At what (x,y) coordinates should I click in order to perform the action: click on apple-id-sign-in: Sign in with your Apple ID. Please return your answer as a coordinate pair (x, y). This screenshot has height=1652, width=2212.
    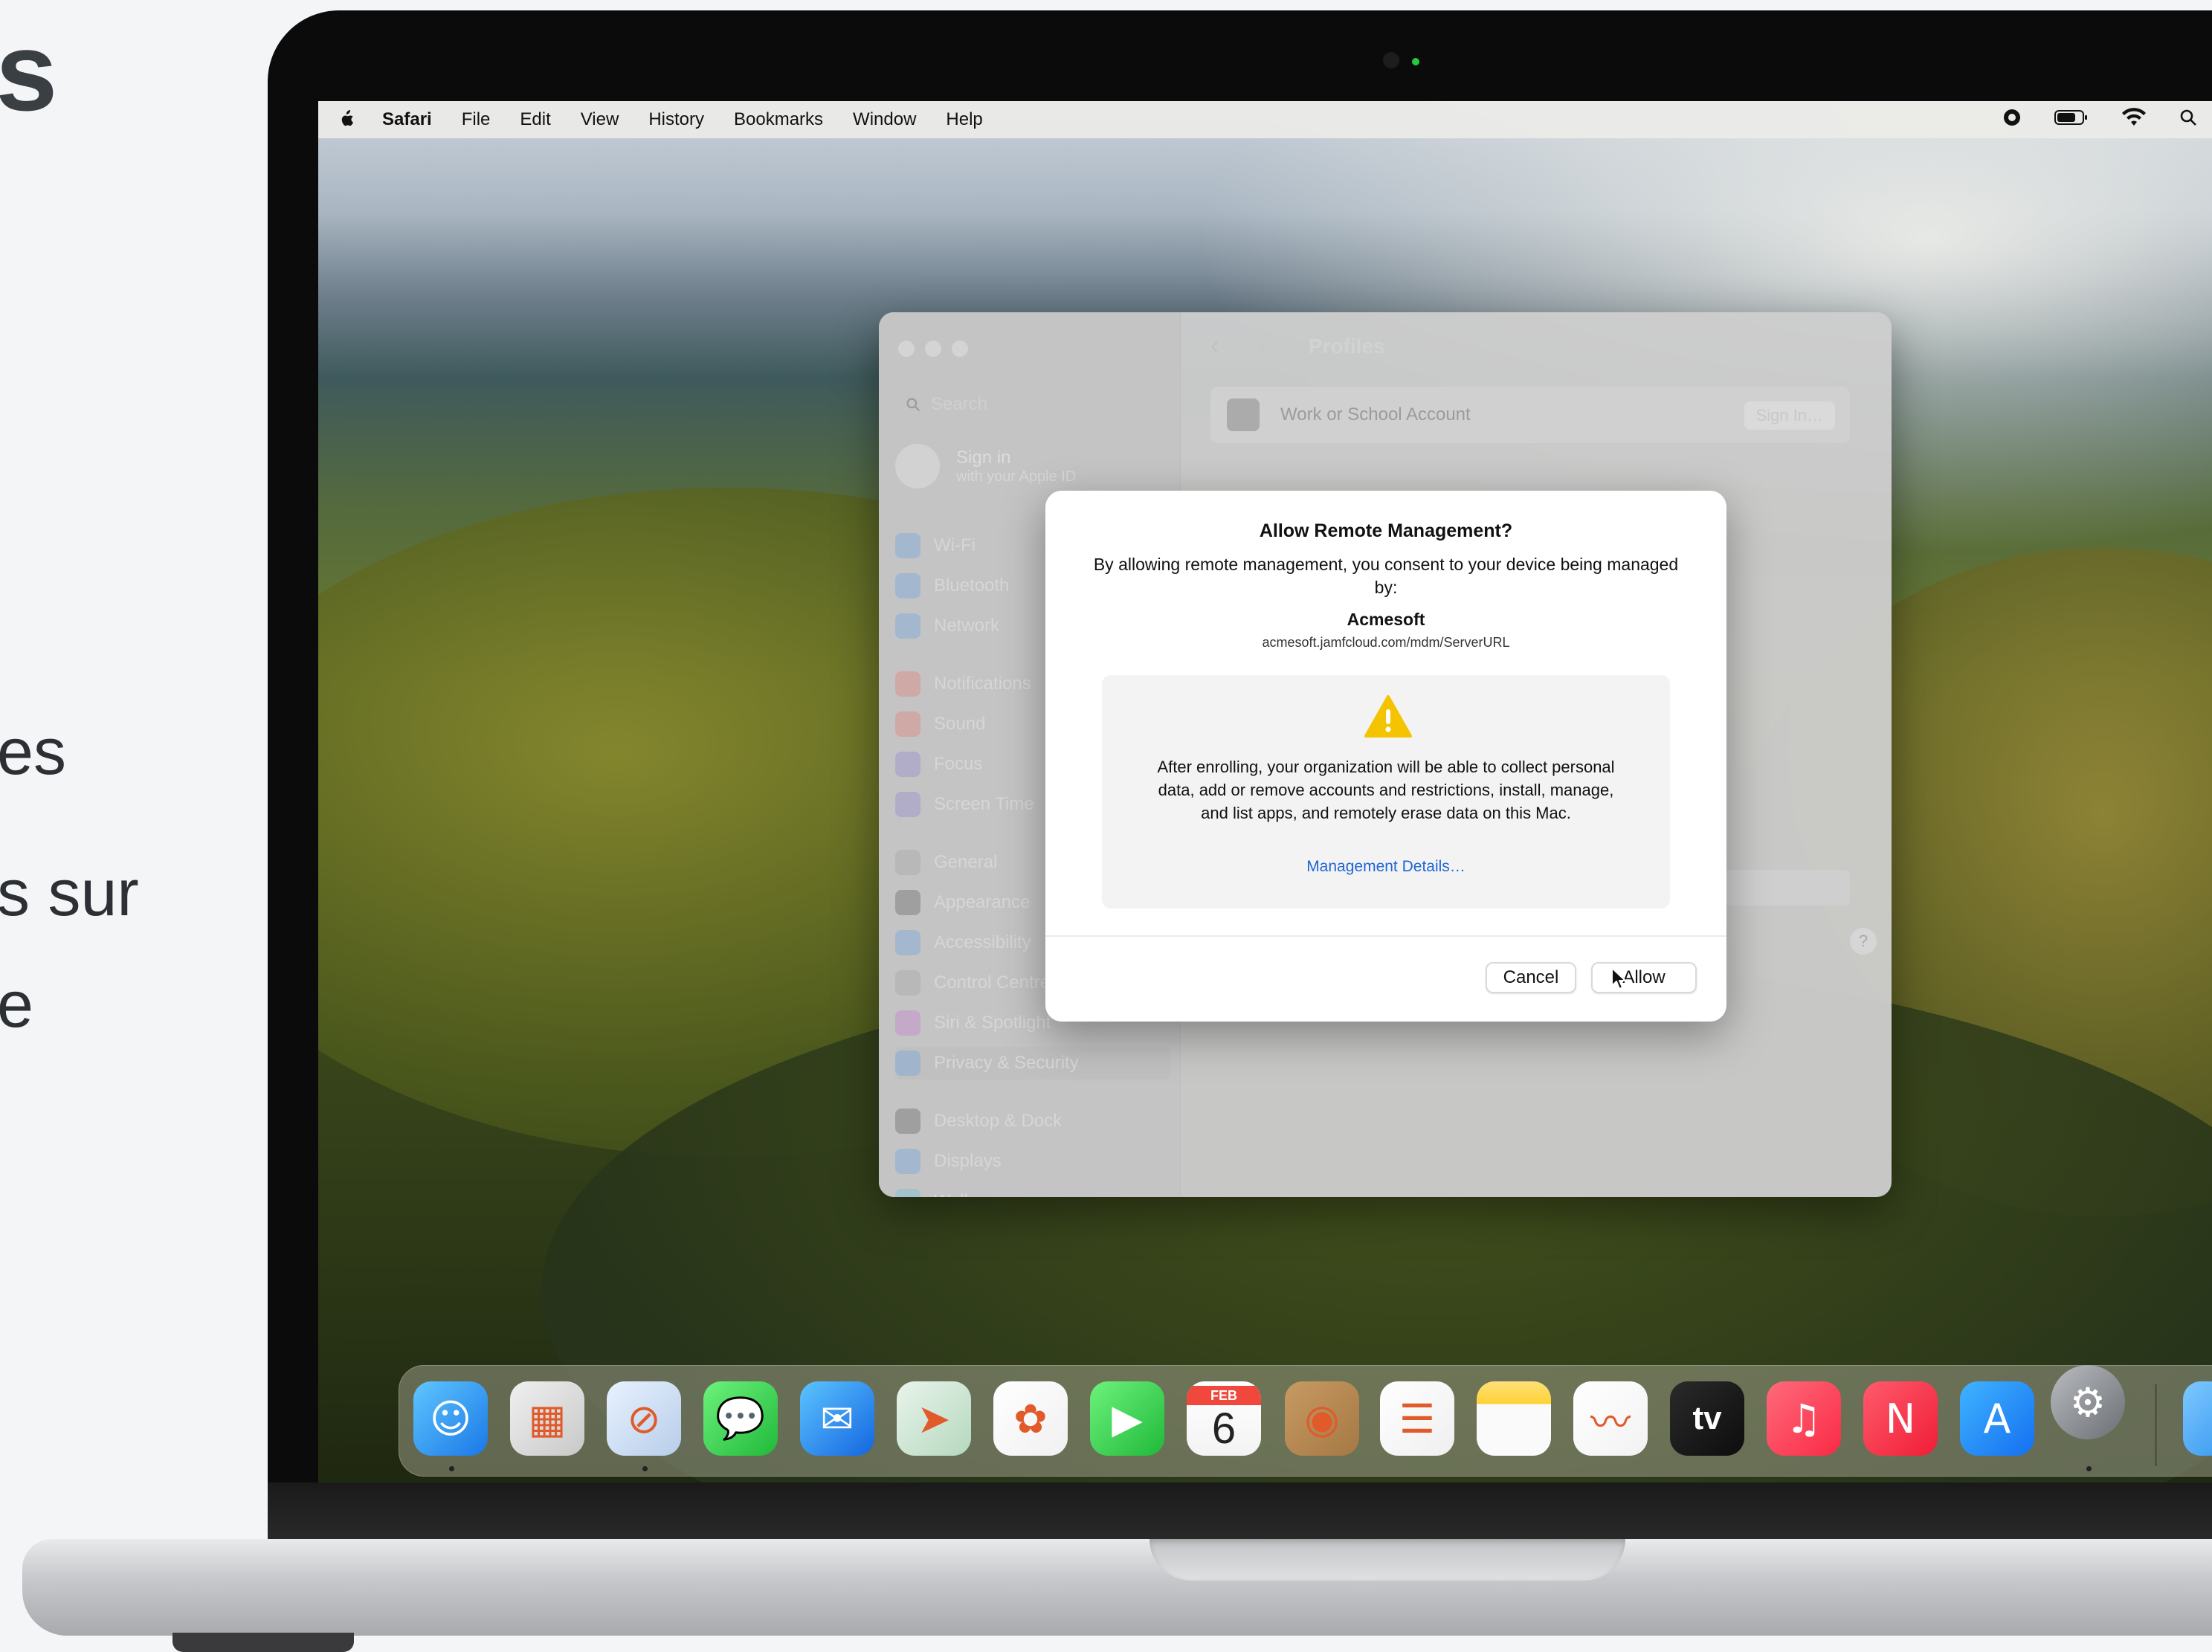
    Looking at the image, I should click on (1031, 466).